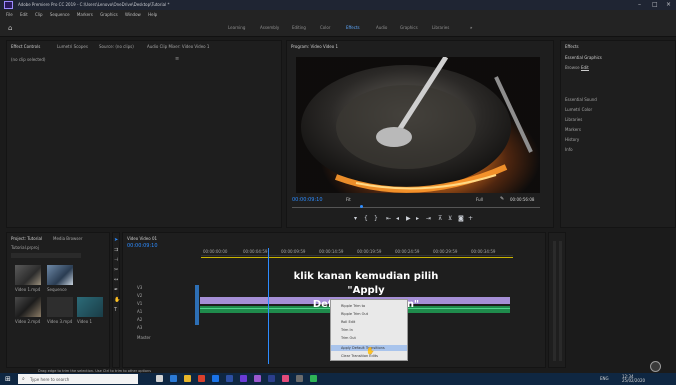 The width and height of the screenshot is (676, 385). What do you see at coordinates (78, 379) in the screenshot?
I see `taskbar-search-box: ⌕ Type here to search` at bounding box center [78, 379].